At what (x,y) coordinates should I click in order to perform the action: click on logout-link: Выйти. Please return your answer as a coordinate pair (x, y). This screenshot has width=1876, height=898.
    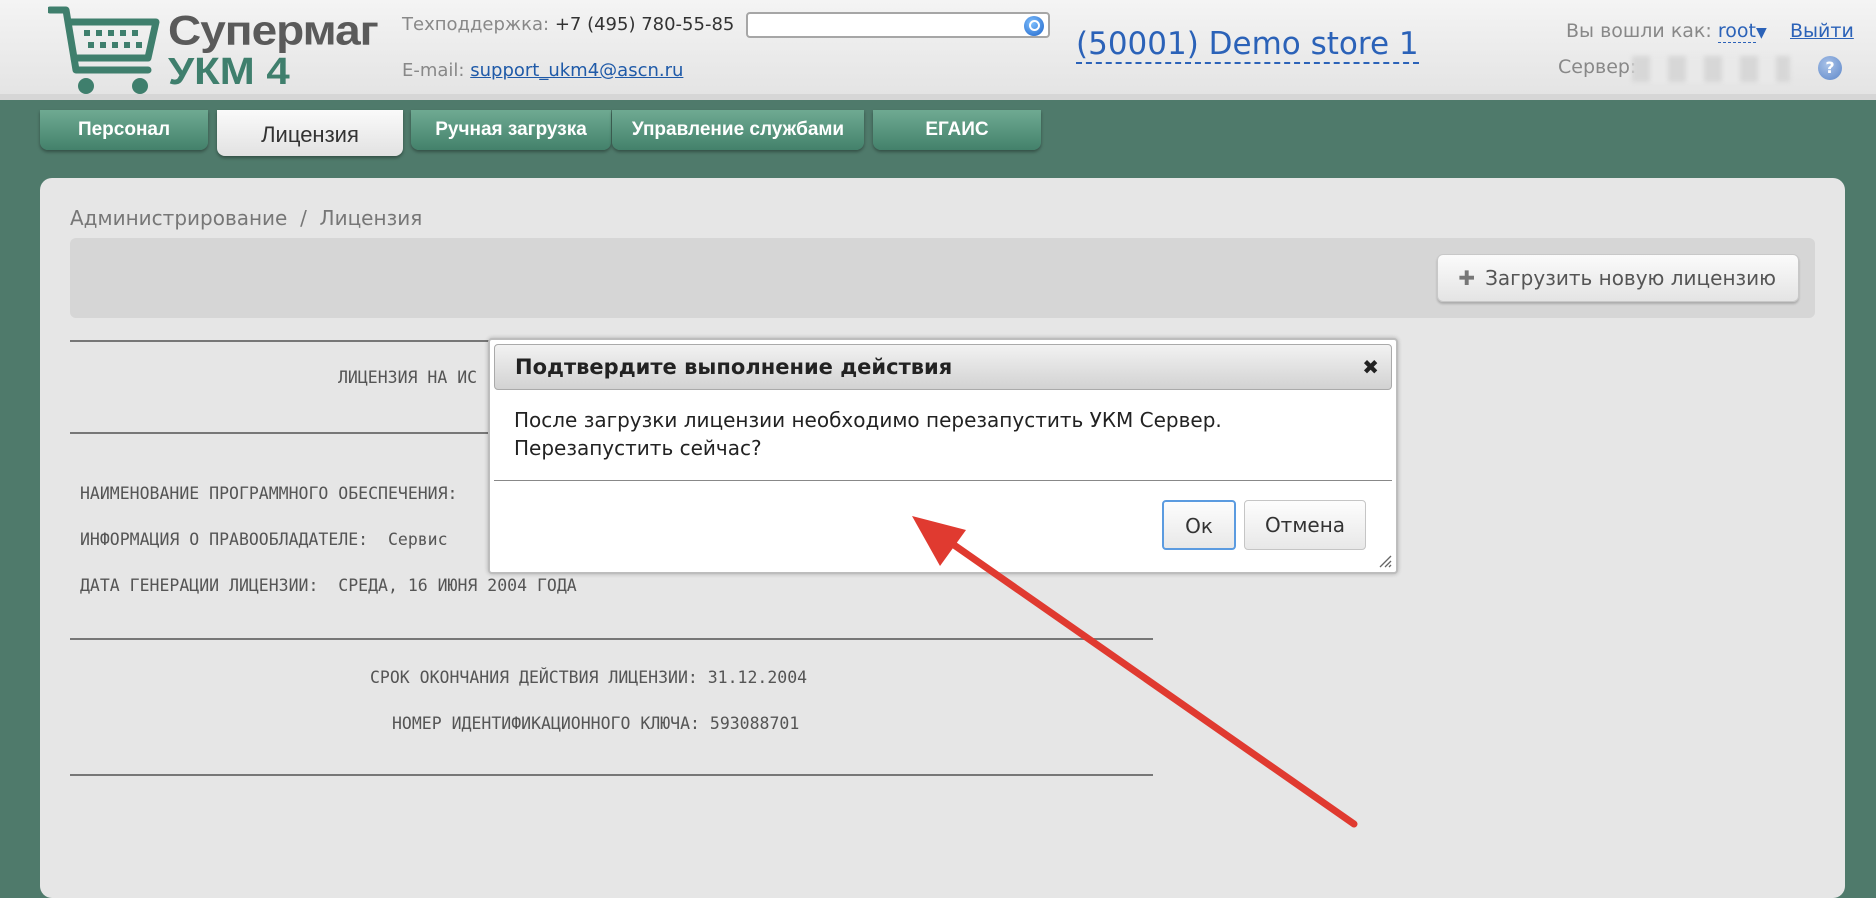
    Looking at the image, I should click on (1822, 31).